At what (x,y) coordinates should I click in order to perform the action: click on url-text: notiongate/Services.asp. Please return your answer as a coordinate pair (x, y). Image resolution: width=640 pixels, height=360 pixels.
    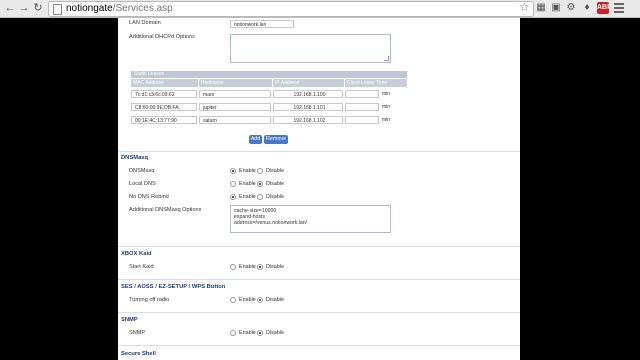
    Looking at the image, I should click on (119, 8).